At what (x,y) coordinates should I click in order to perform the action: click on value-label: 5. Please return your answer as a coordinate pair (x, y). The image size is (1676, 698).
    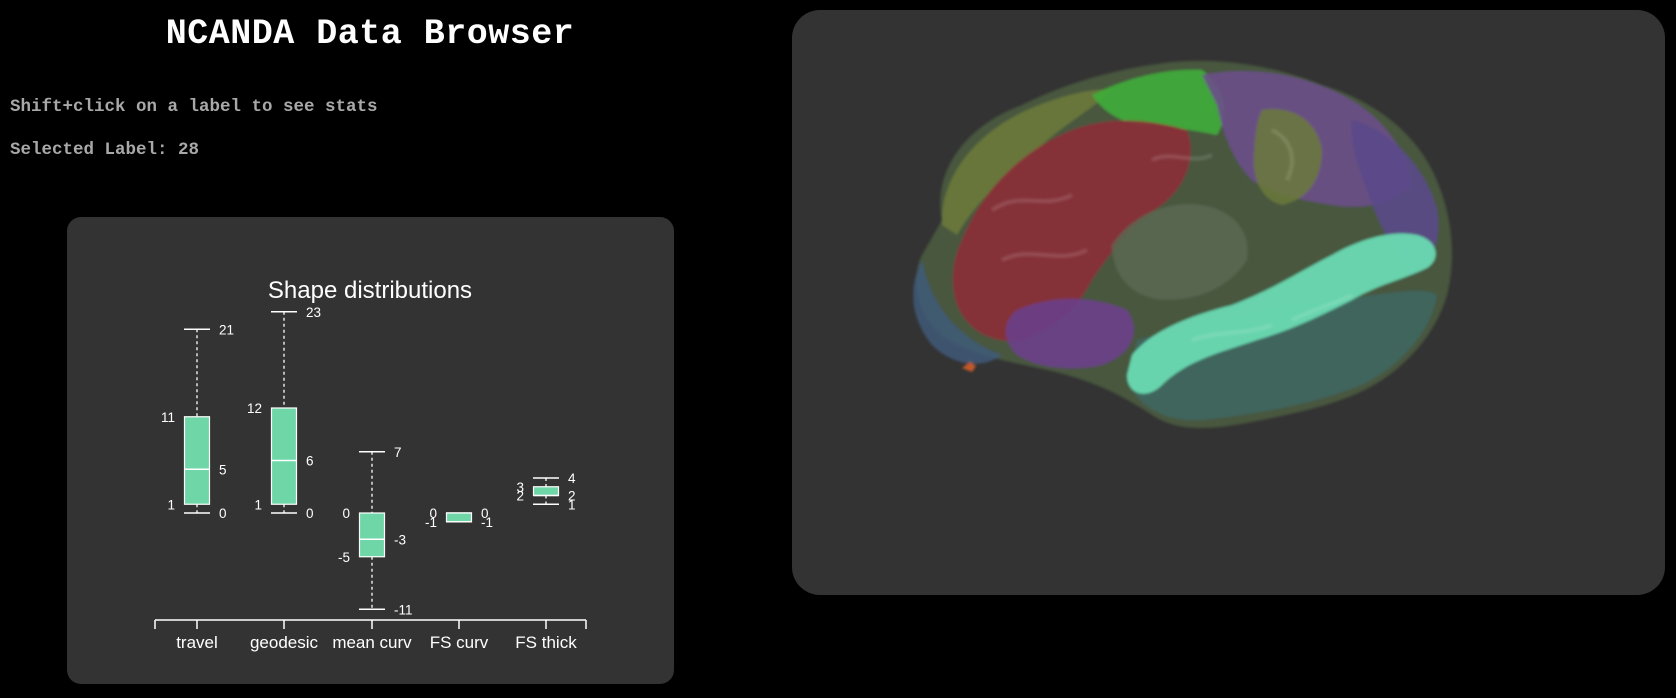
    Looking at the image, I should click on (223, 469).